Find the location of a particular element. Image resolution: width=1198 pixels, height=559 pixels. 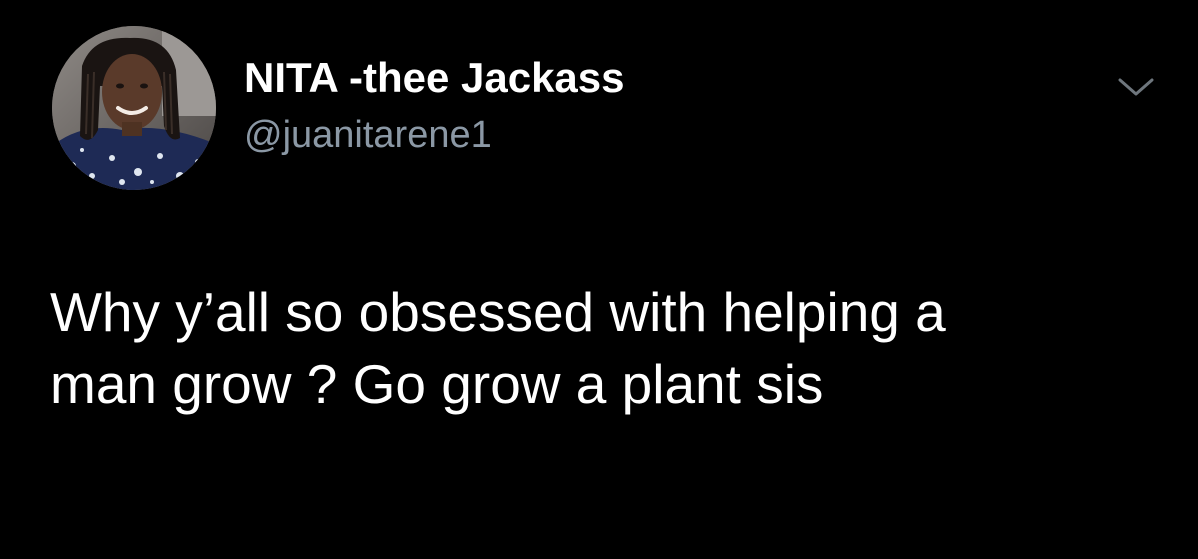

author-avatar is located at coordinates (134, 108).